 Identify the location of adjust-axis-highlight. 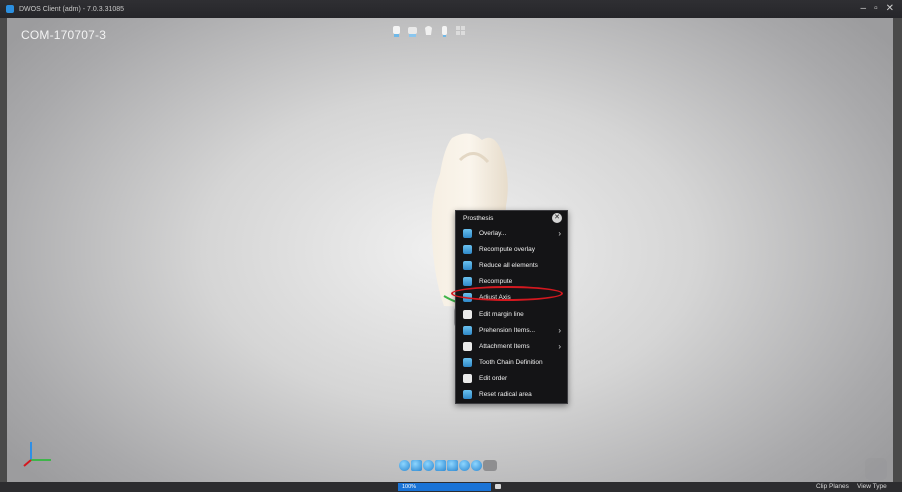
(507, 293).